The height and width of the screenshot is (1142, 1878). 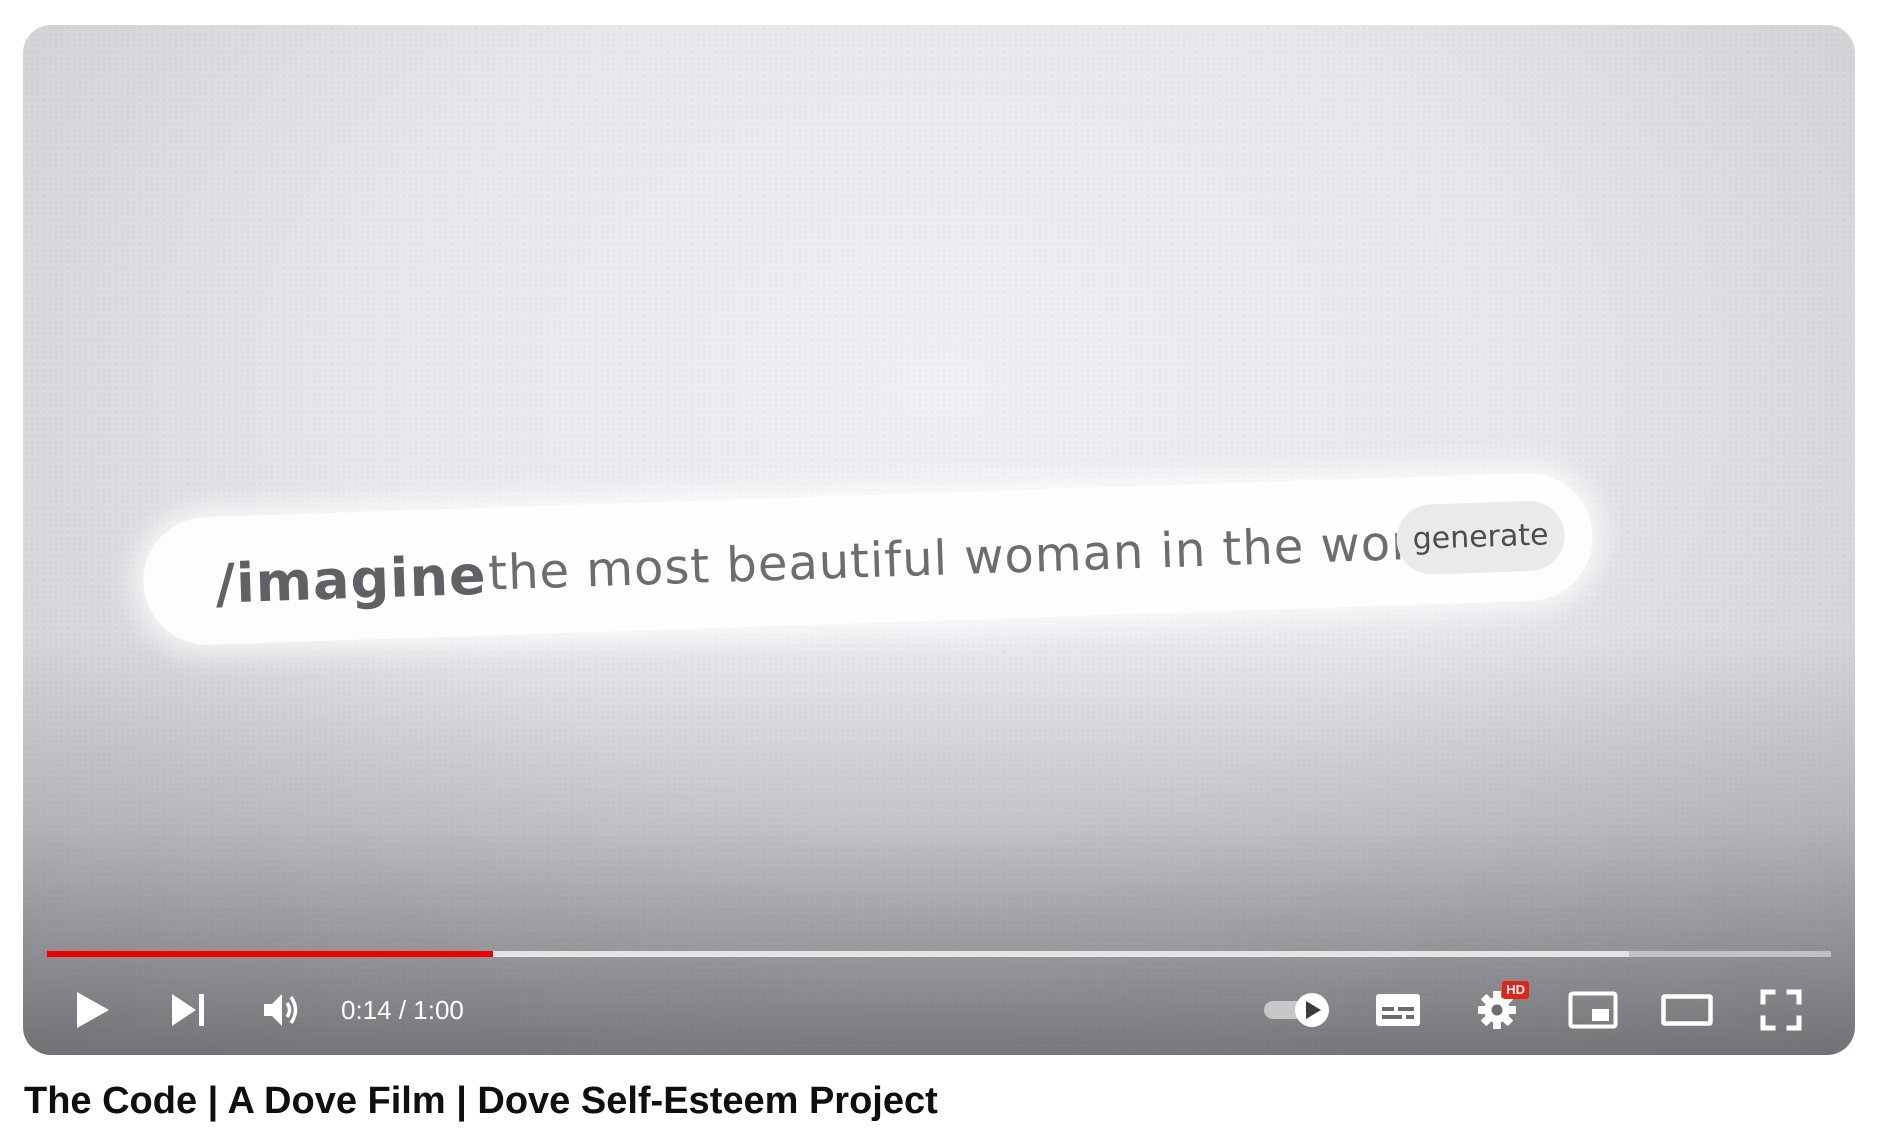 I want to click on play-icon, so click(x=93, y=1010).